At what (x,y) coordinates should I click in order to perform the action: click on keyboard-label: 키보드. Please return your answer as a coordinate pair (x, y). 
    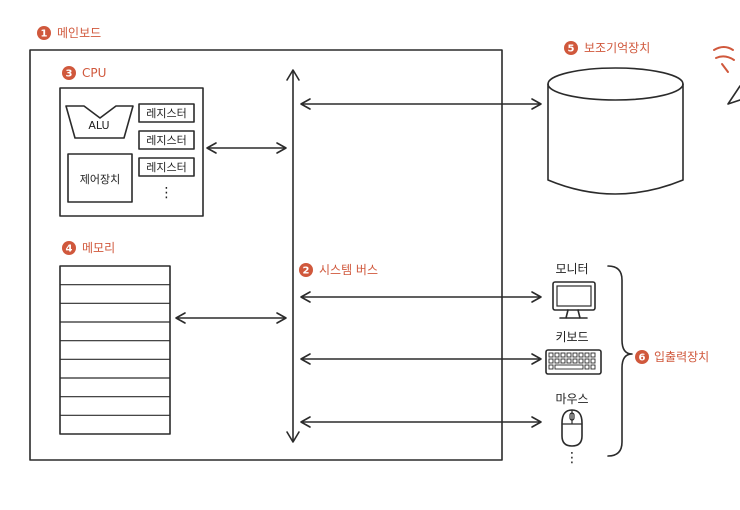
    Looking at the image, I should click on (571, 337).